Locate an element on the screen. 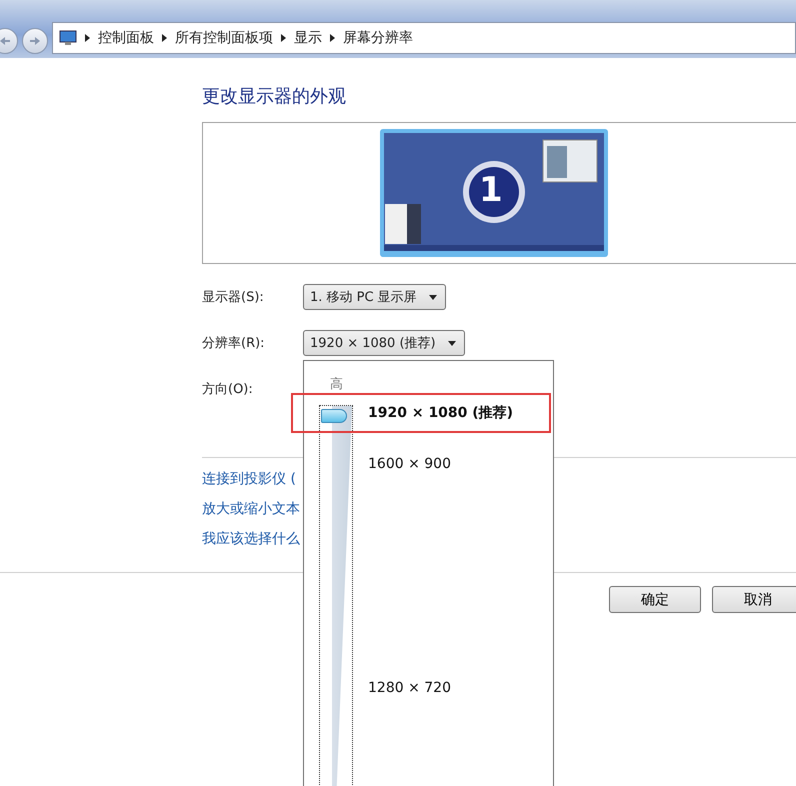 The height and width of the screenshot is (786, 796). monitor-number: 1 is located at coordinates (491, 190).